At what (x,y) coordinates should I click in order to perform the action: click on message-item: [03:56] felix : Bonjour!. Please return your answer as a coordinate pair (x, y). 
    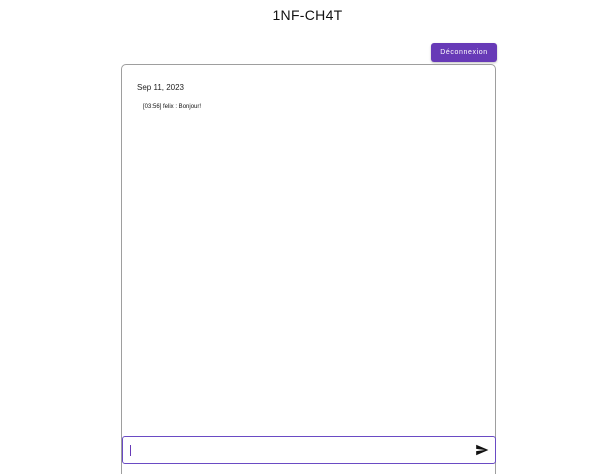
    Looking at the image, I should click on (172, 107).